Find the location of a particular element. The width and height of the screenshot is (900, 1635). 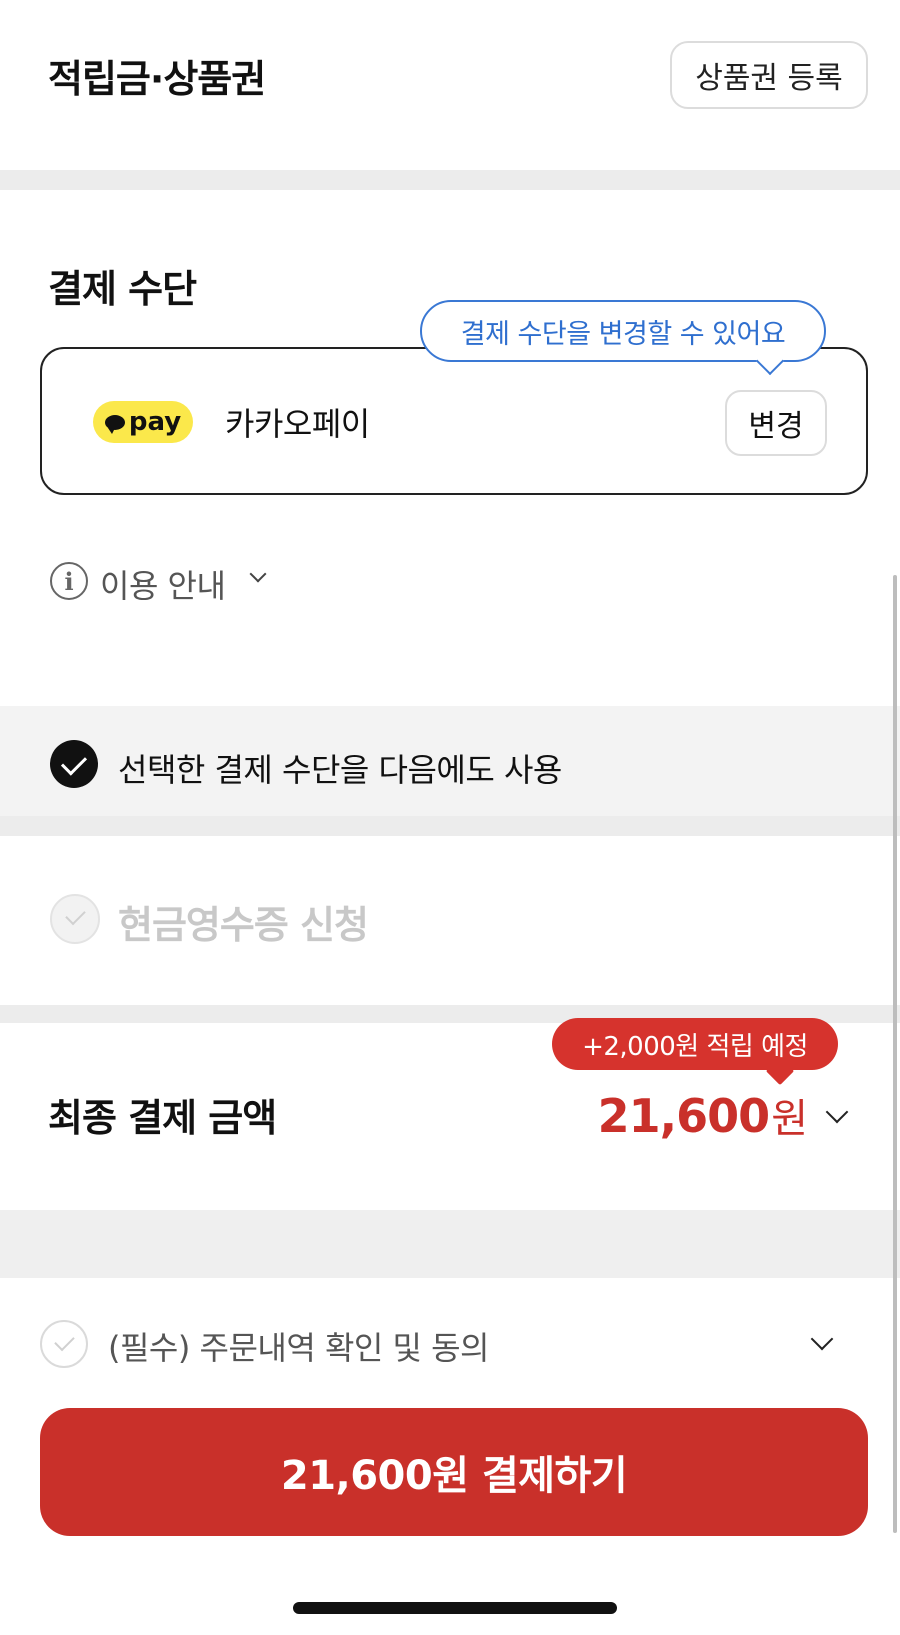

kakaopay-badge-text: pay is located at coordinates (155, 422).